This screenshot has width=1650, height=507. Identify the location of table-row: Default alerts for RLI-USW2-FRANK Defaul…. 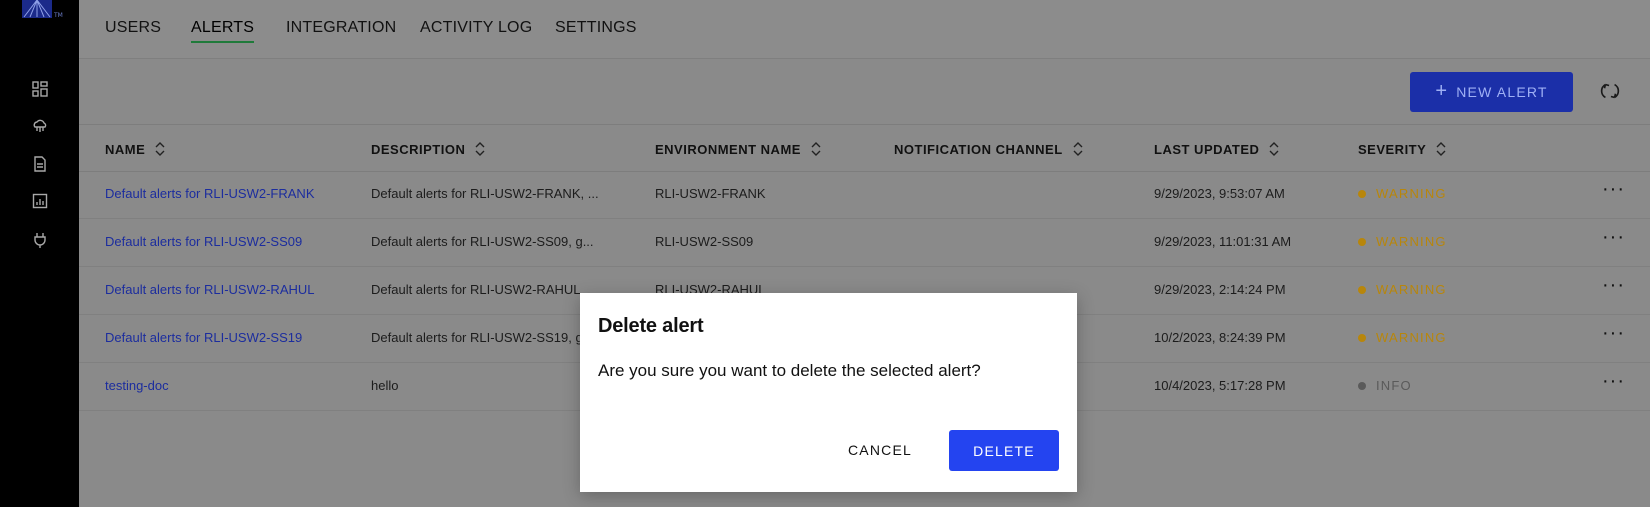
(864, 194).